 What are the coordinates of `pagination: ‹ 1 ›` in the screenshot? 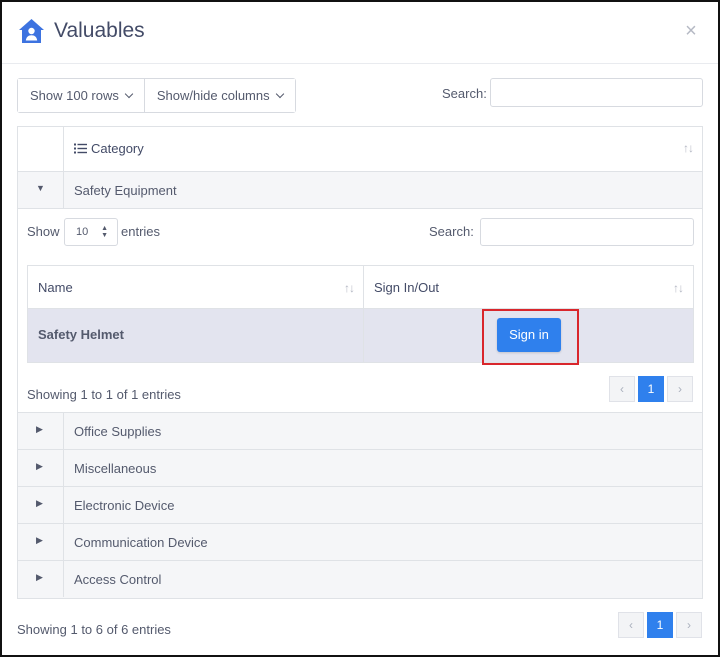 It's located at (660, 625).